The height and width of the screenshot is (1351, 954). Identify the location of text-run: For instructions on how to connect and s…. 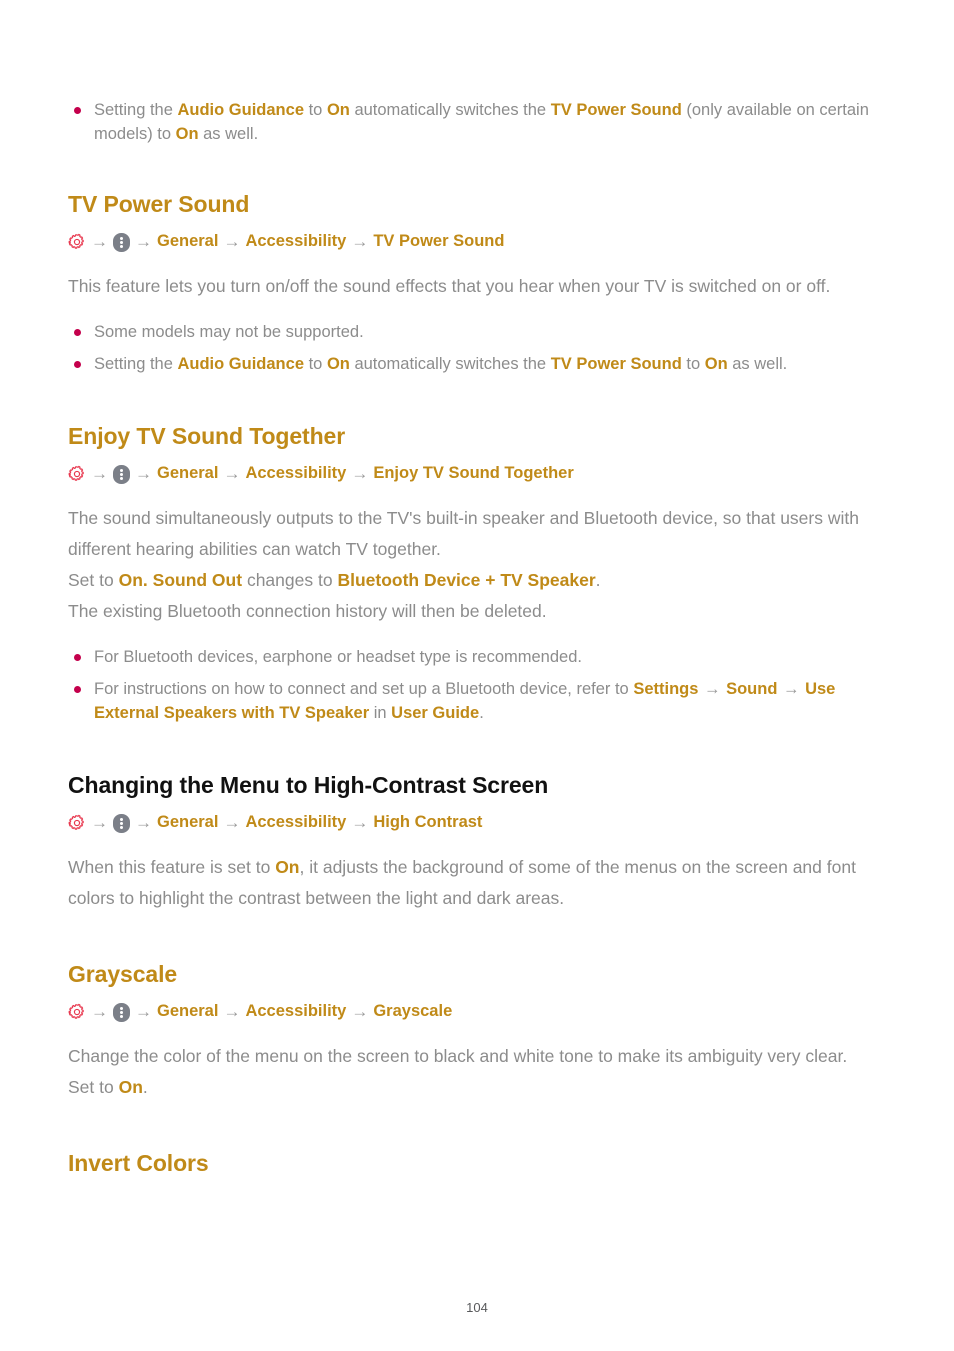
(364, 689).